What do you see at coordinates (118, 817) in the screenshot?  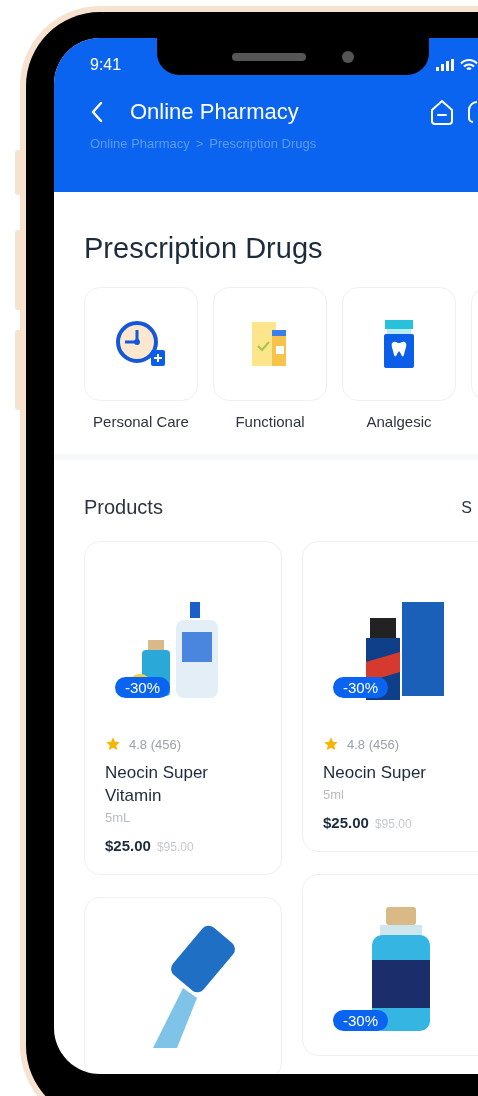 I see `product-size: 5mL` at bounding box center [118, 817].